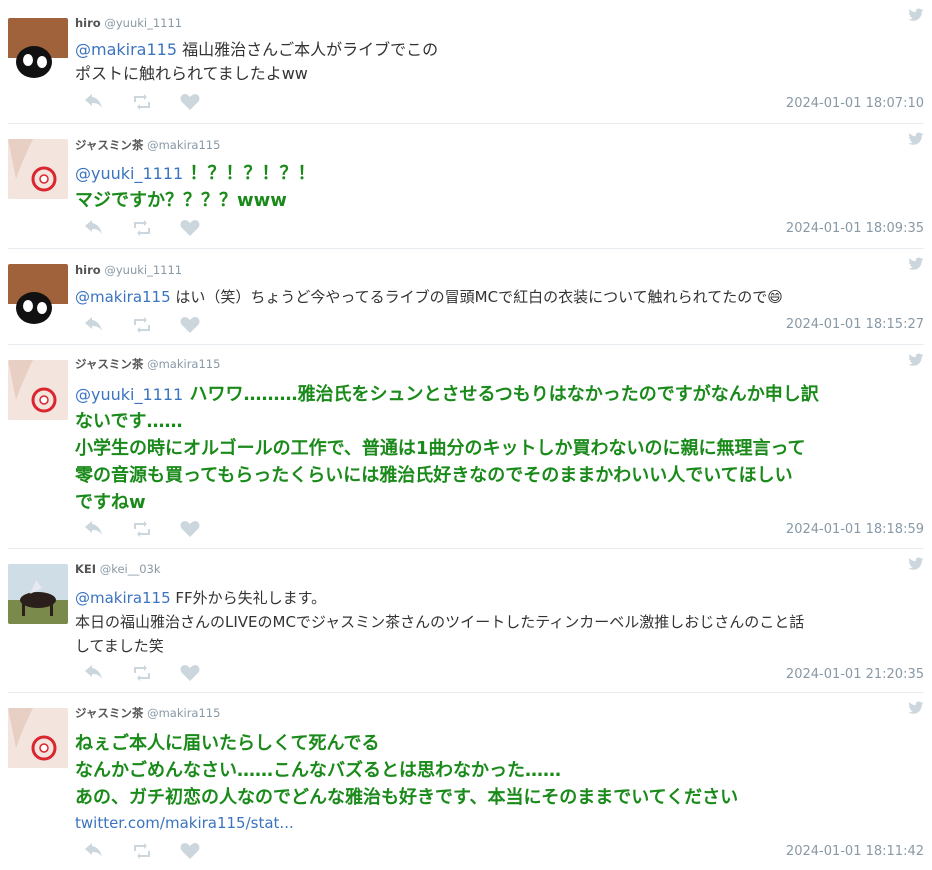 This screenshot has width=932, height=870. Describe the element at coordinates (501, 394) in the screenshot. I see `text-line: ハワワ………雅治氏をシュンとさせるつもりはなかったのですがなんか申し訳` at that location.